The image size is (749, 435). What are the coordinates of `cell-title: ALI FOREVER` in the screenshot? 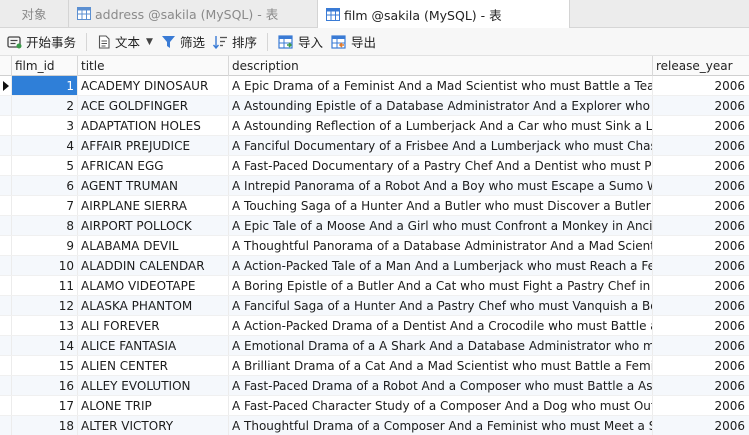 It's located at (153, 325).